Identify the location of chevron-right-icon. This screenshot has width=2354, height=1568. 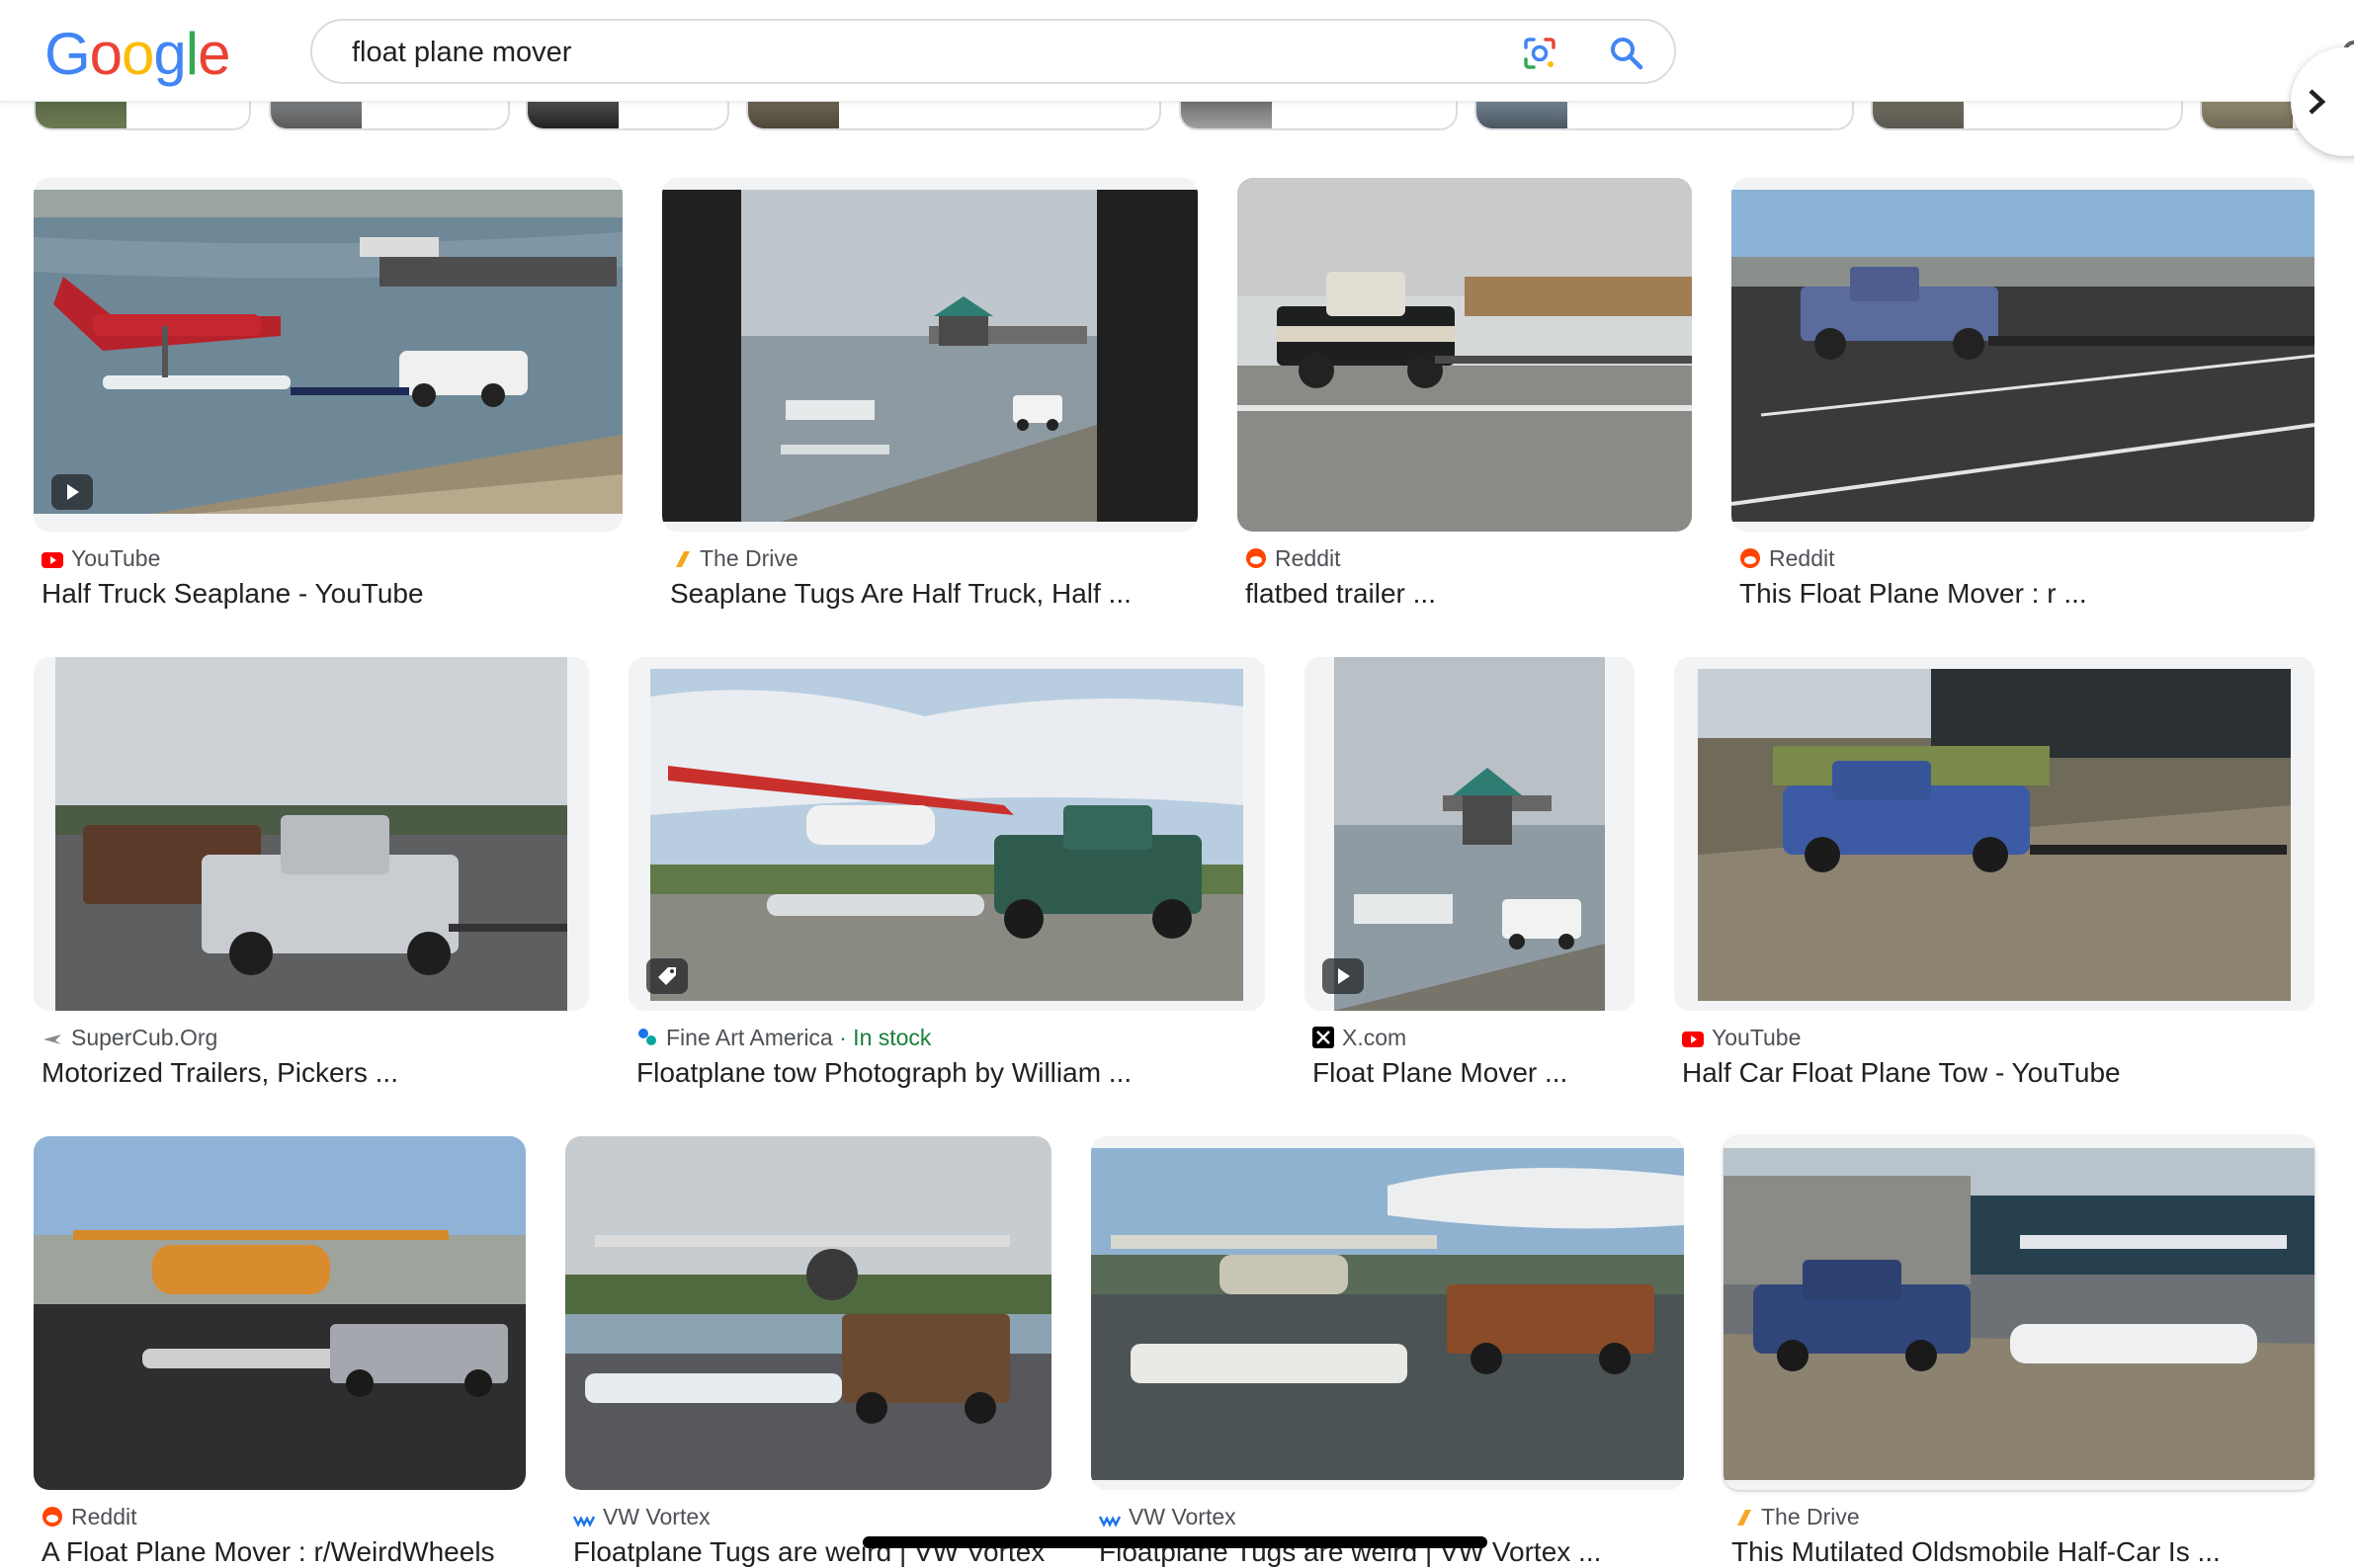
(2317, 102).